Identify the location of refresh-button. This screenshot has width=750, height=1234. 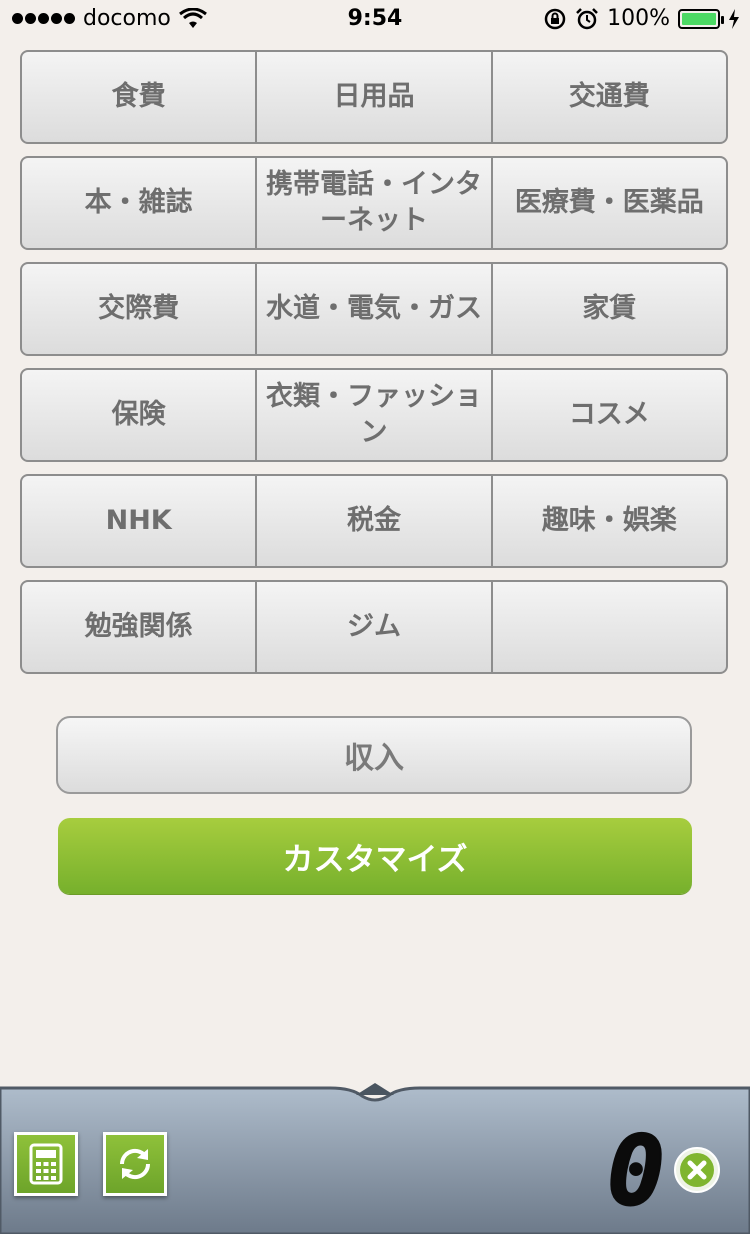
(135, 1164).